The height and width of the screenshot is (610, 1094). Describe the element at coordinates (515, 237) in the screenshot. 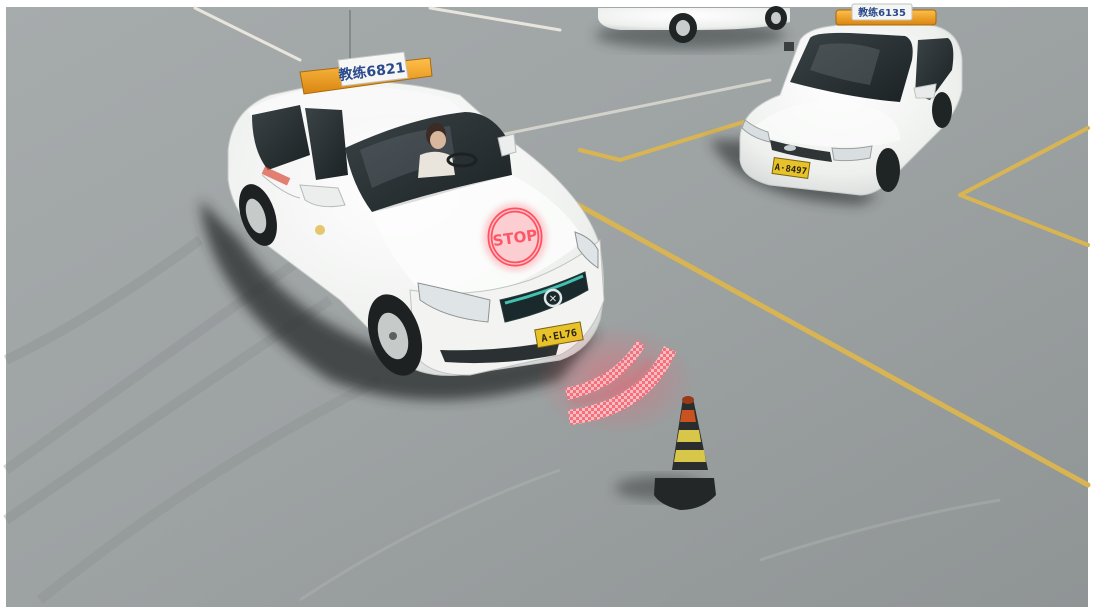

I see `stop-warning-hologram: STOP` at that location.